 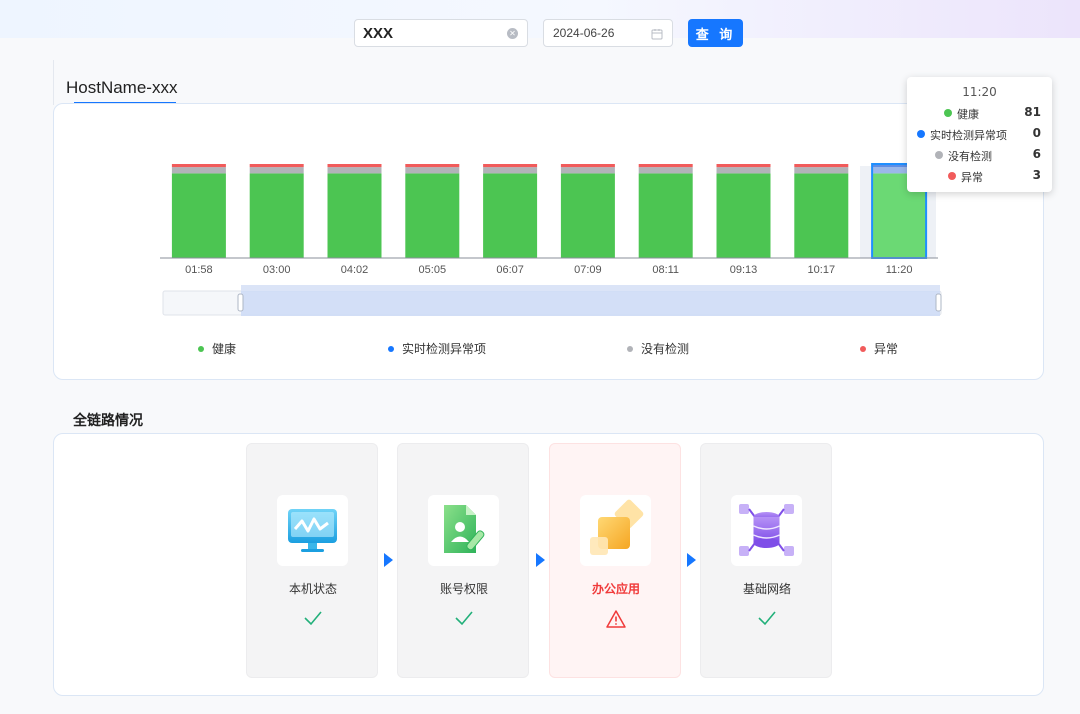 I want to click on zoom-slider-handle-left, so click(x=240, y=302).